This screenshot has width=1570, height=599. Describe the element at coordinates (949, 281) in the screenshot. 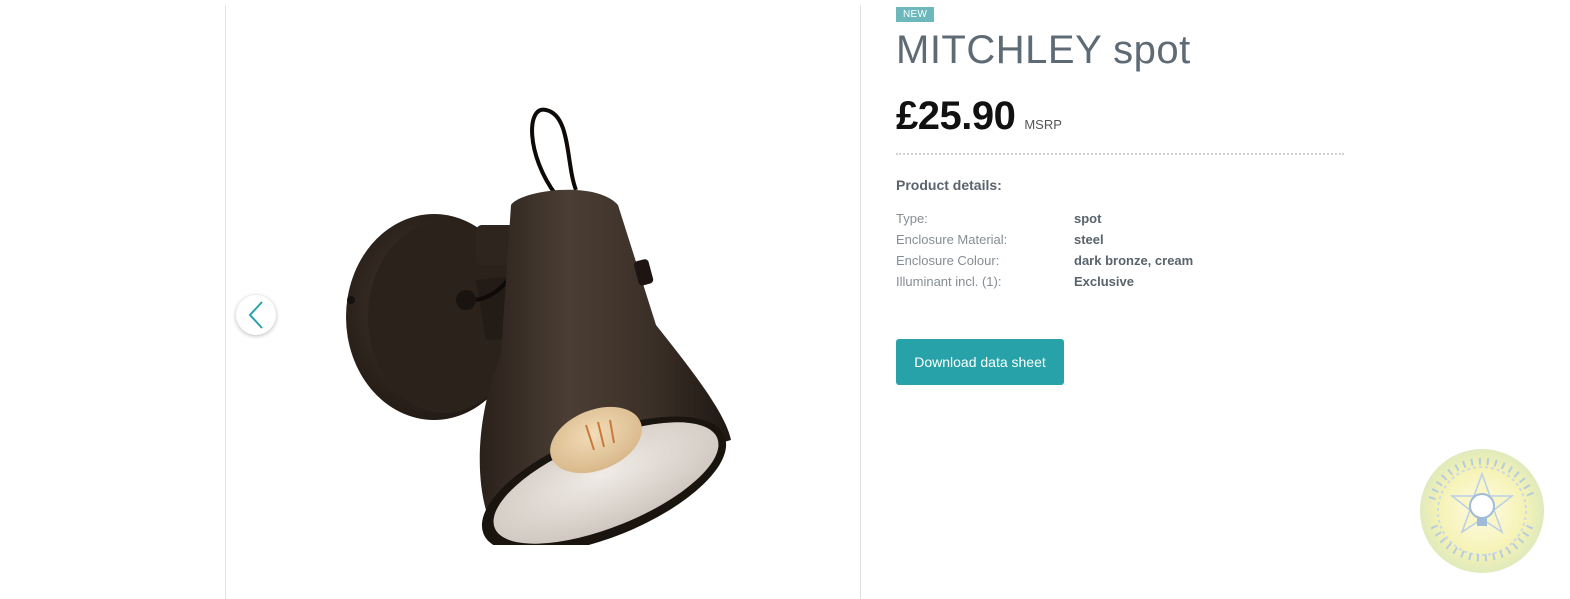

I see `detail-key: Illuminant incl. (1):` at that location.